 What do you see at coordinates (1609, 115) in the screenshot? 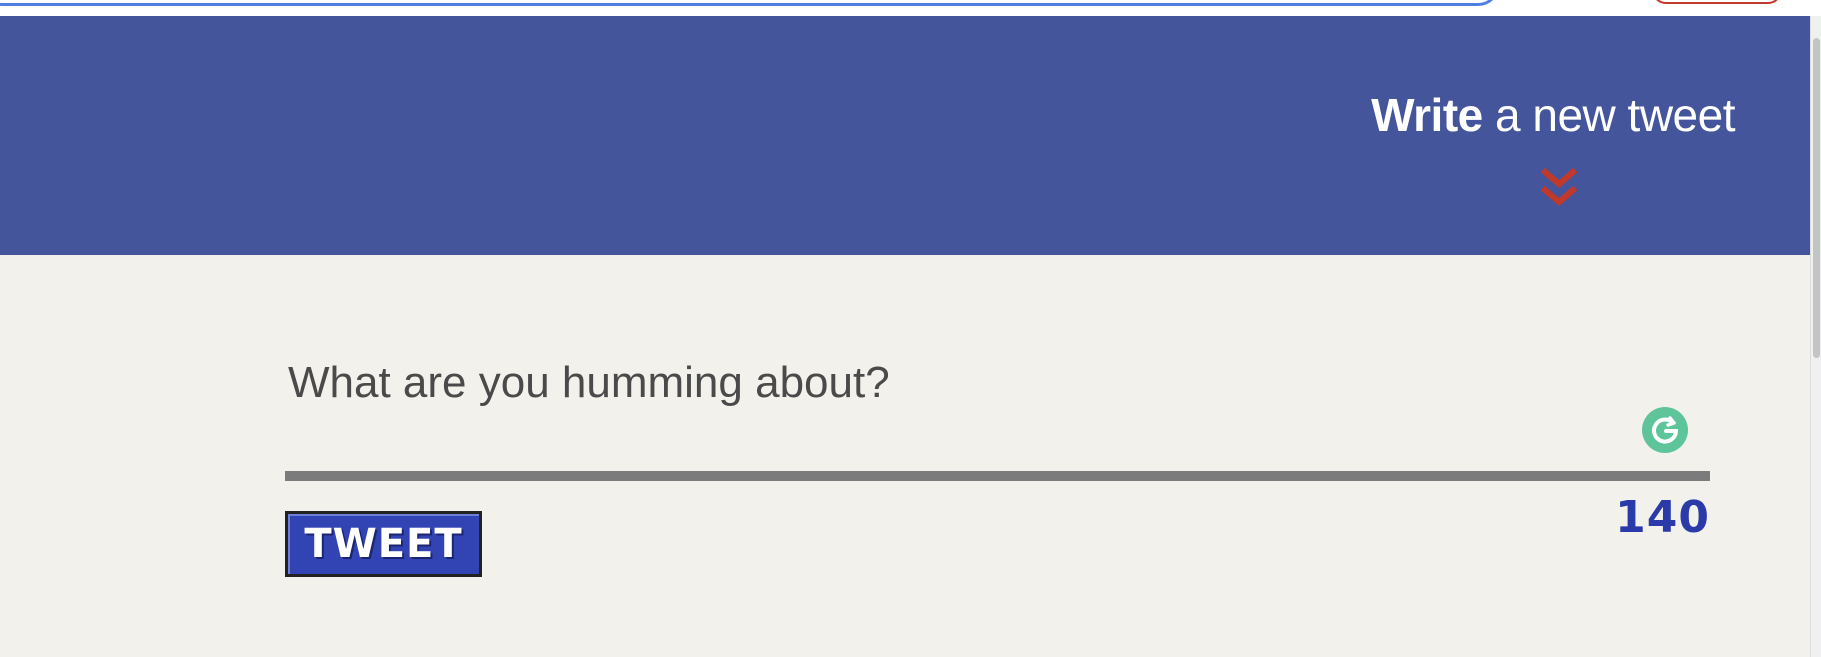
I see `page-title-rest: a new tweet` at bounding box center [1609, 115].